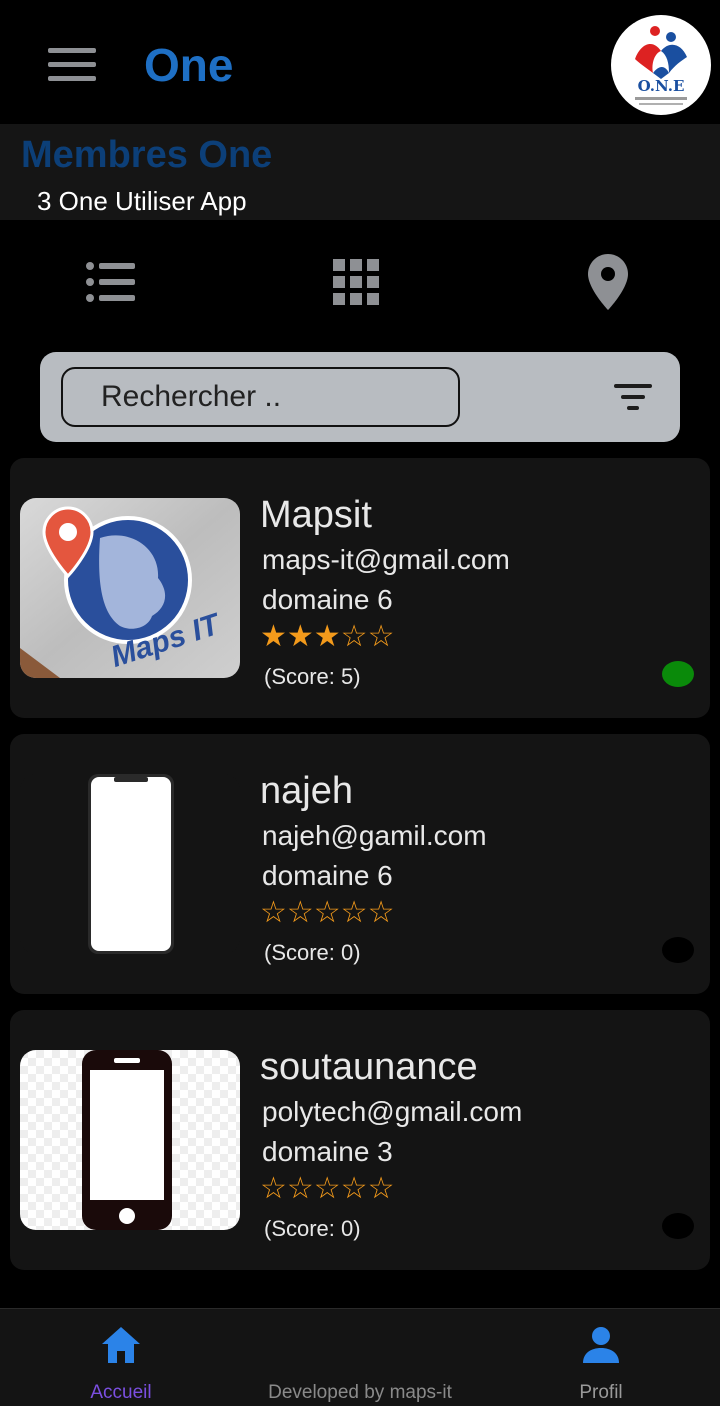 This screenshot has height=1406, width=720. Describe the element at coordinates (260, 397) in the screenshot. I see `search-input` at that location.